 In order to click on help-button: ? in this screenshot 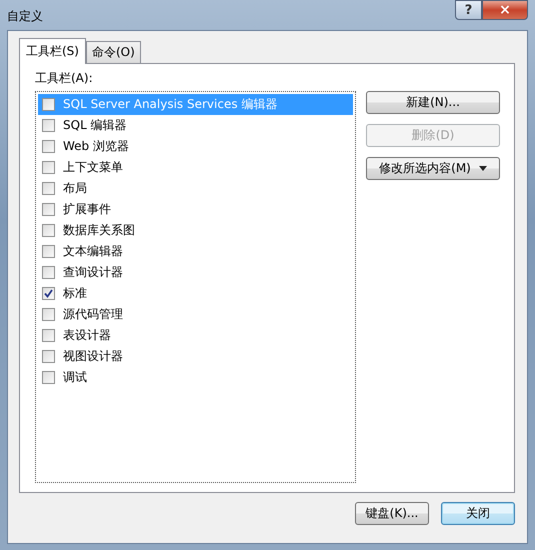, I will do `click(468, 10)`.